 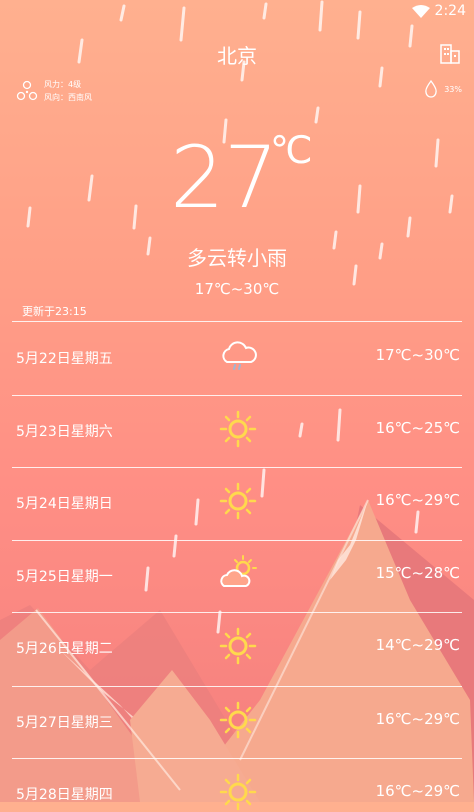 What do you see at coordinates (237, 258) in the screenshot?
I see `weather-condition: 多云转小雨` at bounding box center [237, 258].